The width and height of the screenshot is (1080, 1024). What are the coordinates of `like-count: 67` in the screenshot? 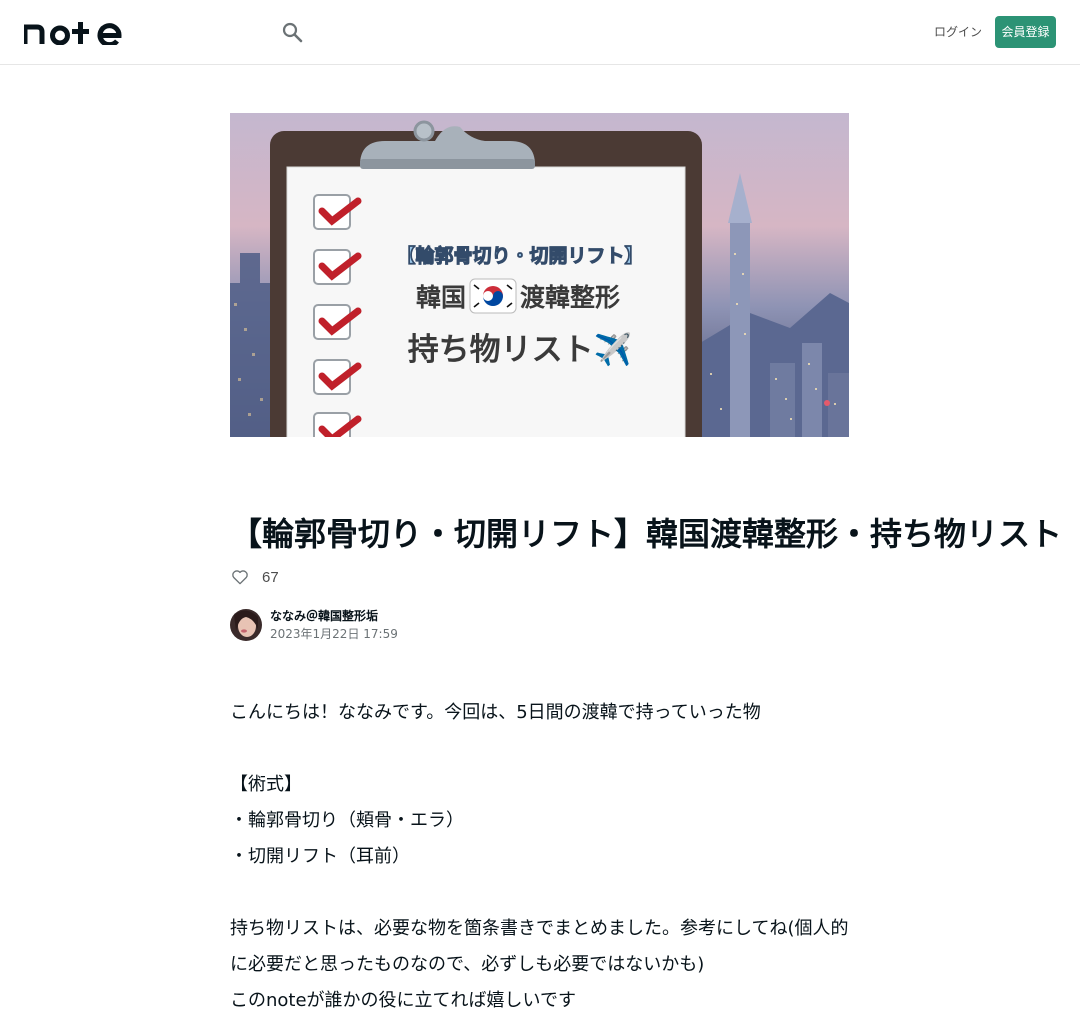 It's located at (270, 577).